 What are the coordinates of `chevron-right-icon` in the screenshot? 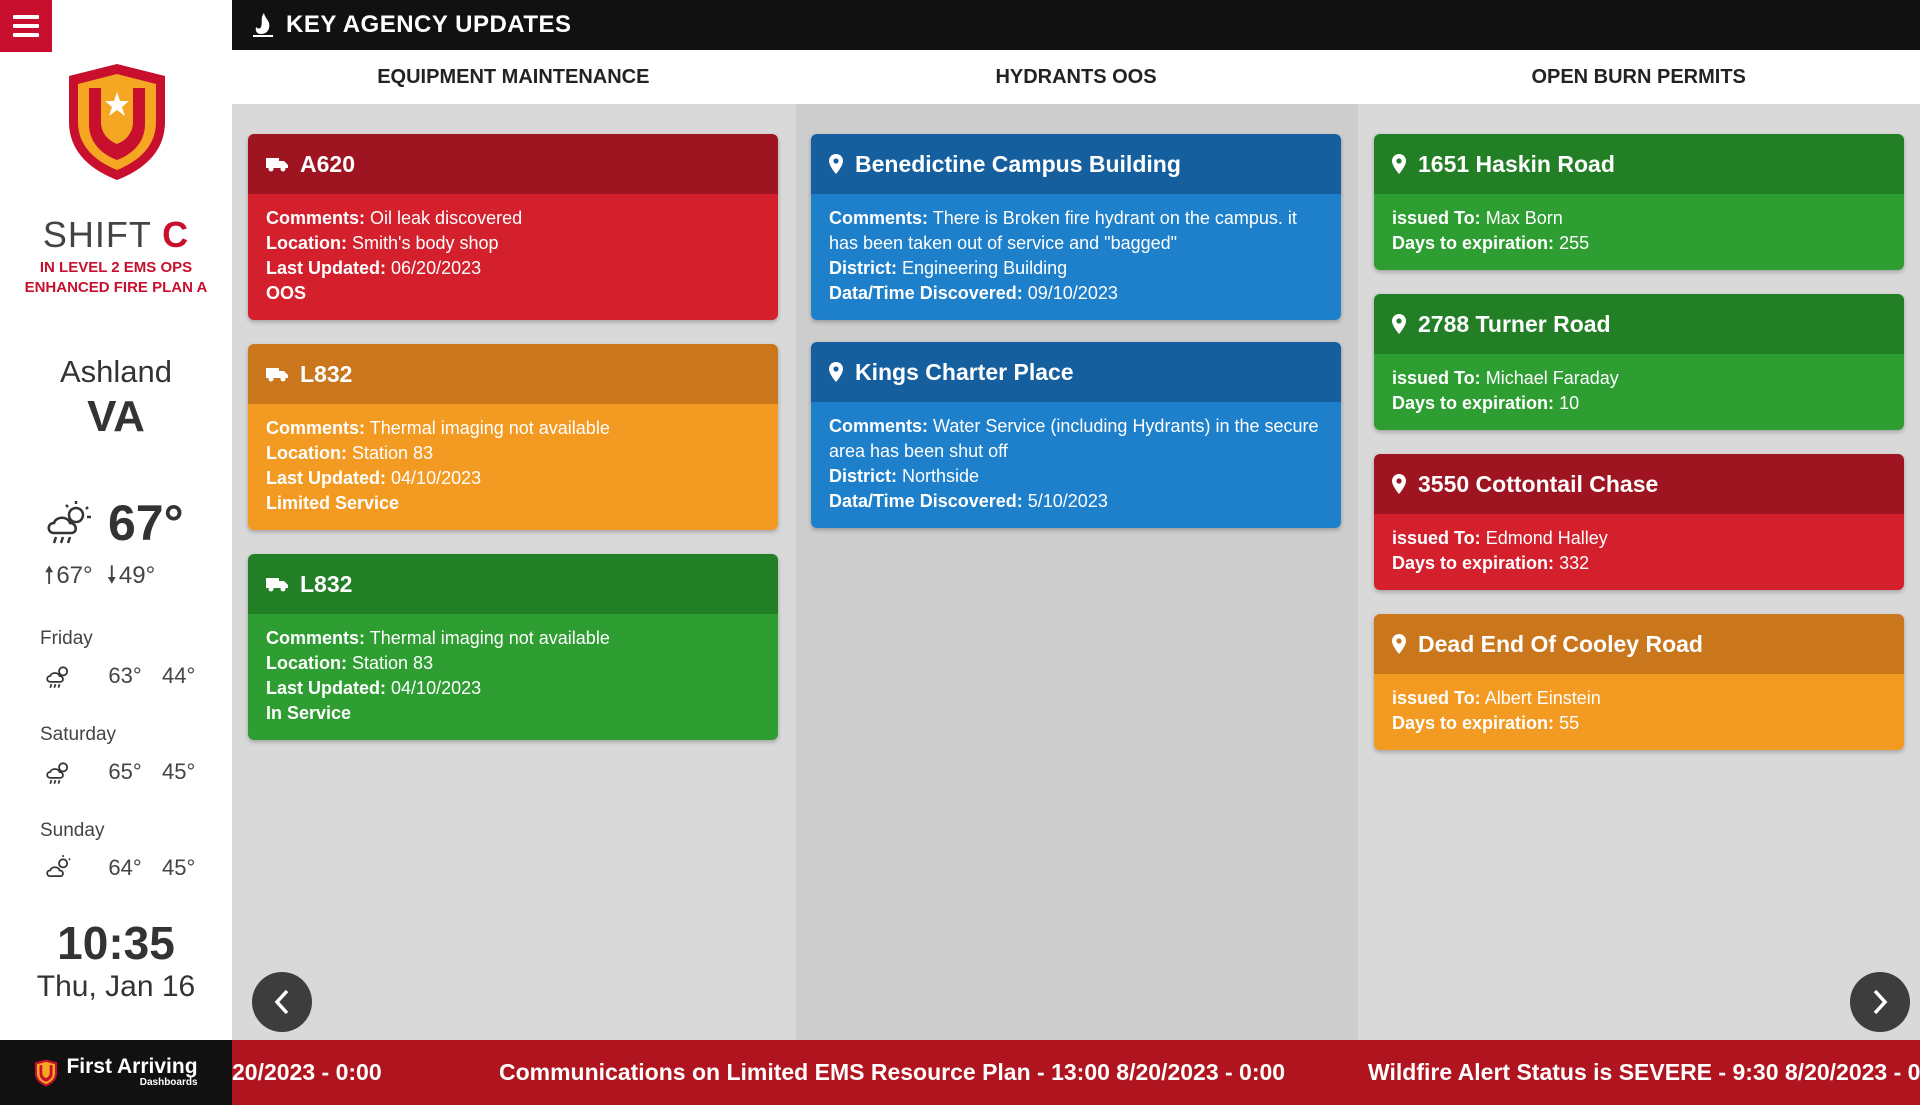 It's located at (1880, 1002).